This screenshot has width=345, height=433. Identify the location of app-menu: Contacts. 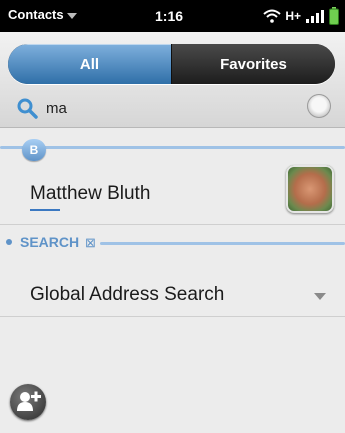
(42, 14).